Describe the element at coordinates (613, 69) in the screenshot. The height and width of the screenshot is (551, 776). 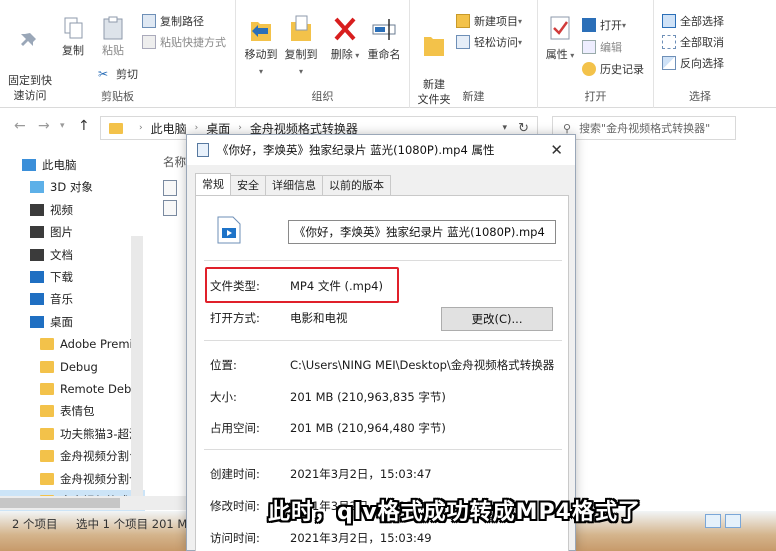
I see `history-button: 历史记录` at that location.